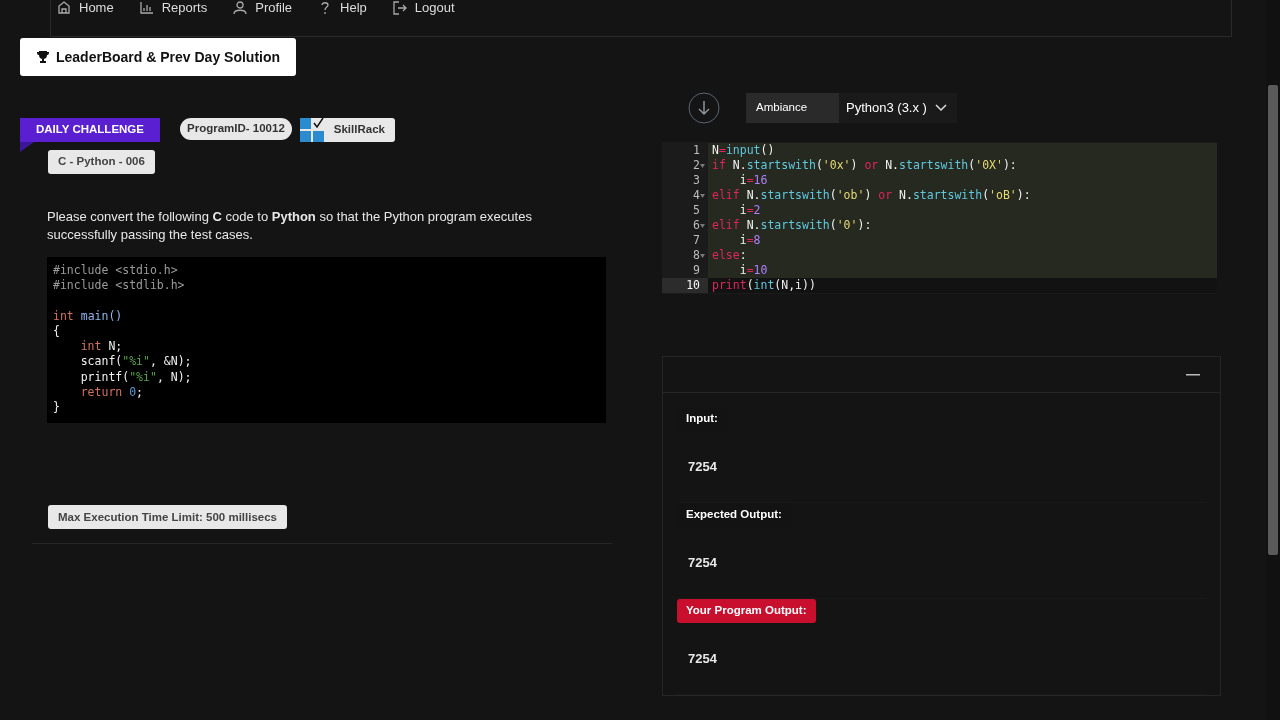 This screenshot has width=1280, height=720. Describe the element at coordinates (864, 165) in the screenshot. I see `code-line: if N.startswith('0x') or N.startswith('0X'):` at that location.